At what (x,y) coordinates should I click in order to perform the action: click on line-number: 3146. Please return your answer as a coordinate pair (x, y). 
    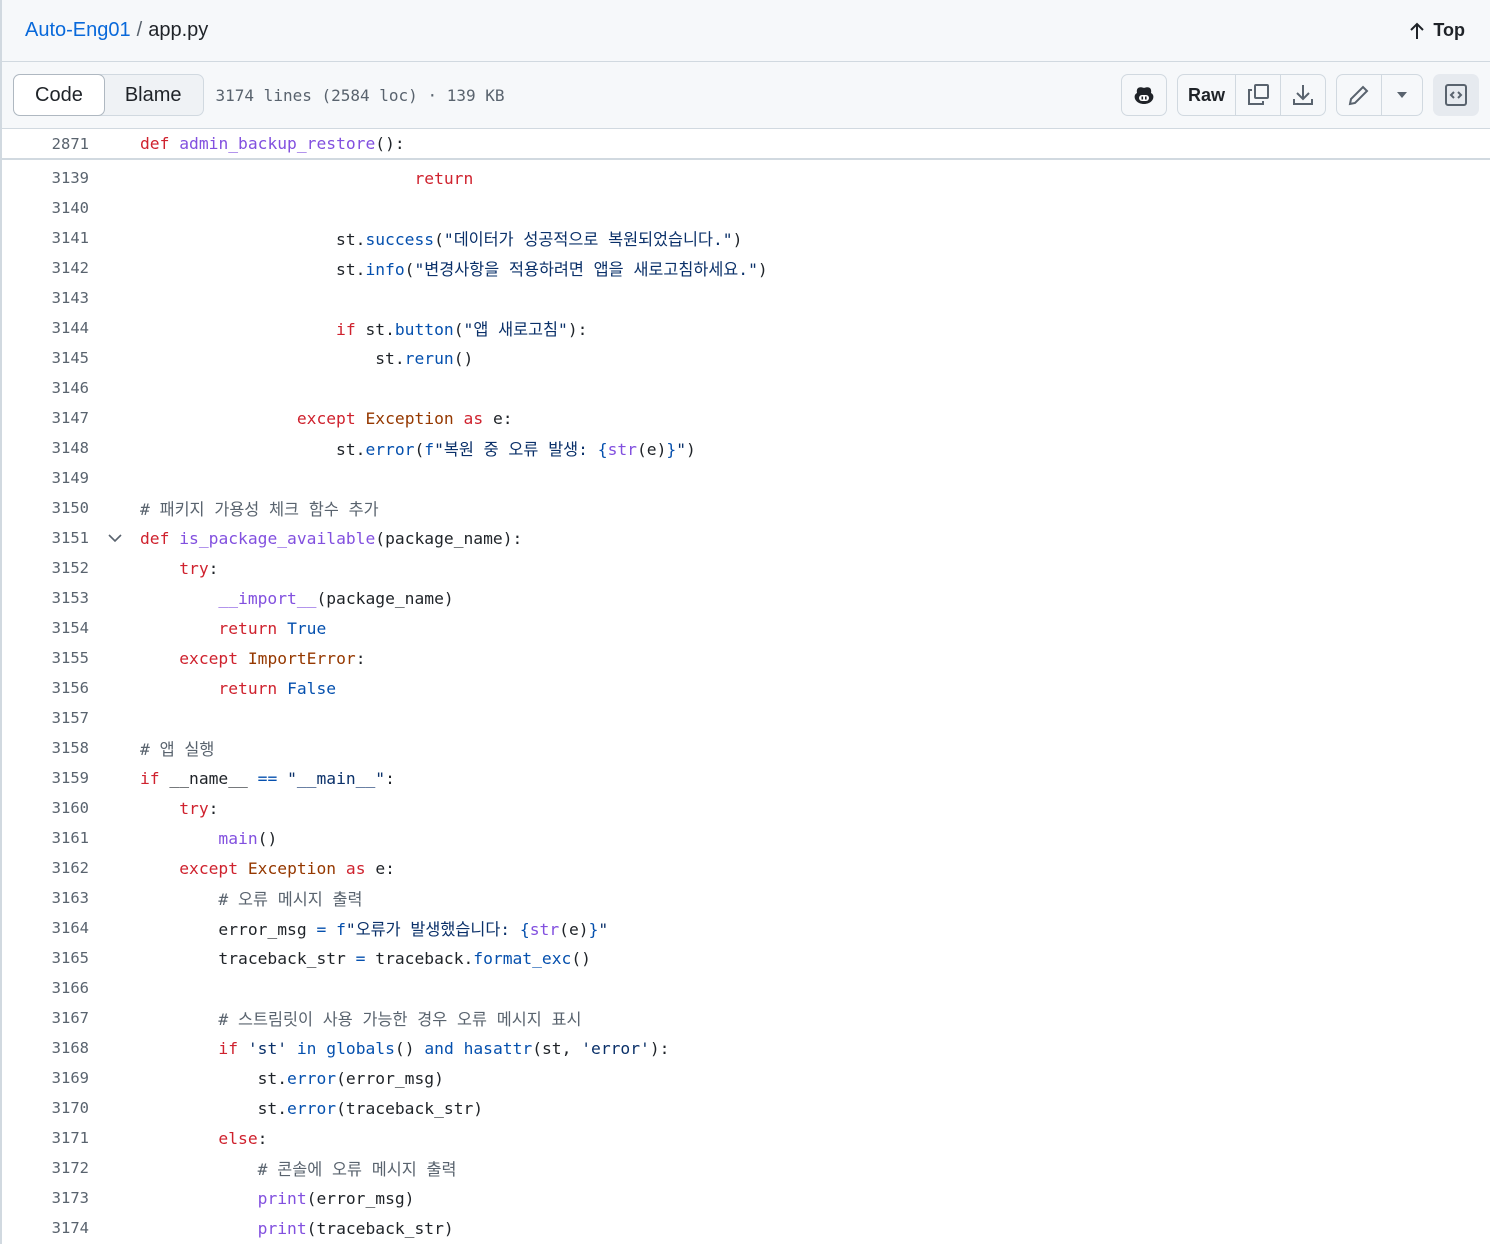
    Looking at the image, I should click on (45, 388).